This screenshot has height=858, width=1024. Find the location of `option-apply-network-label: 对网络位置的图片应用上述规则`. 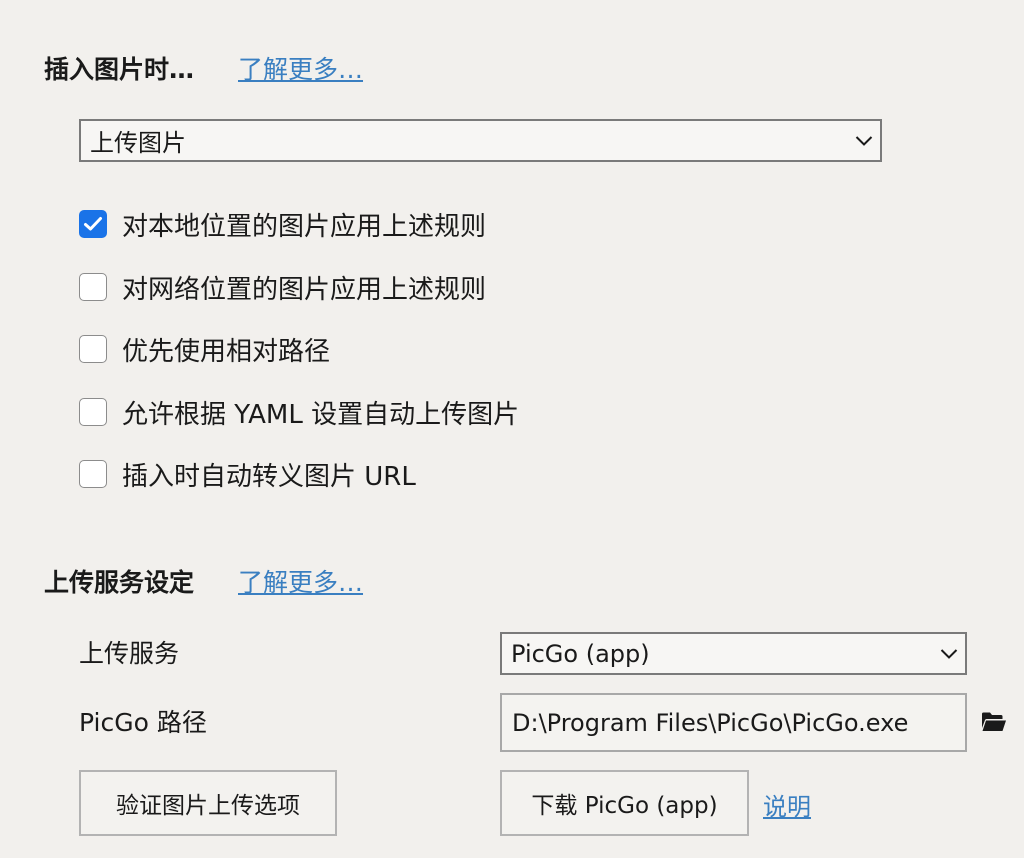

option-apply-network-label: 对网络位置的图片应用上述规则 is located at coordinates (304, 289).